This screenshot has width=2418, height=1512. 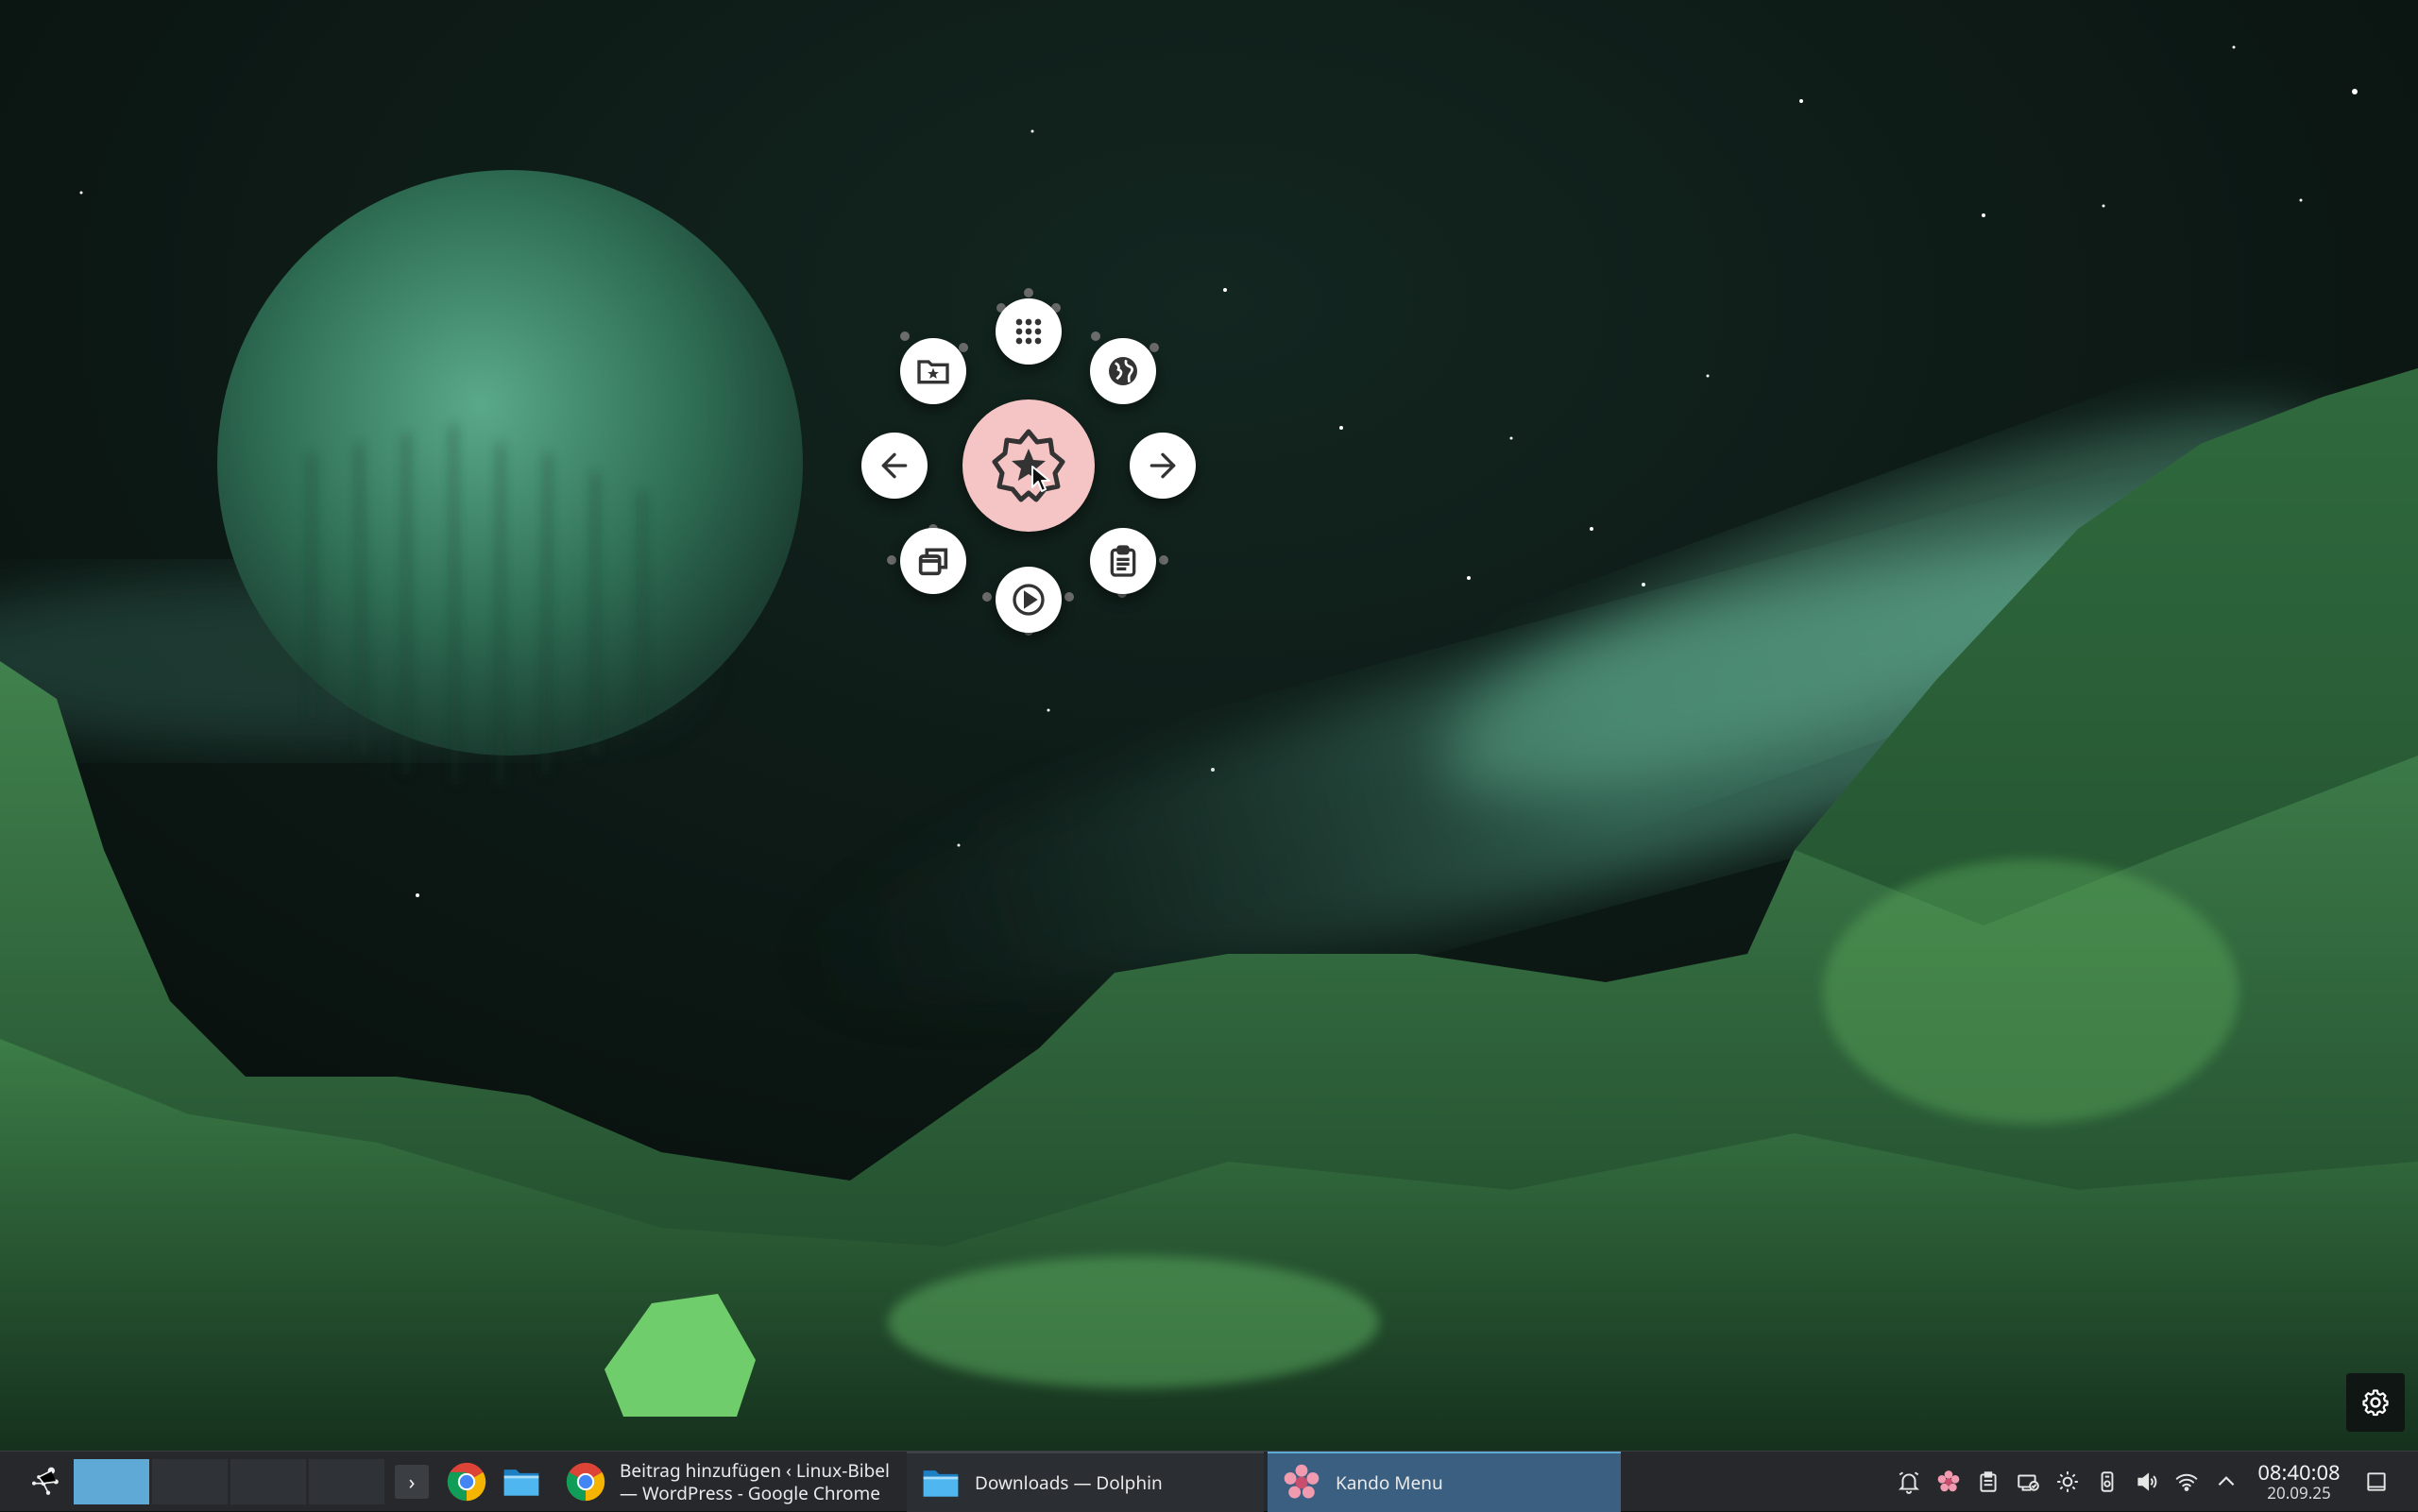 I want to click on task-title: Kando Menu, so click(x=1390, y=1482).